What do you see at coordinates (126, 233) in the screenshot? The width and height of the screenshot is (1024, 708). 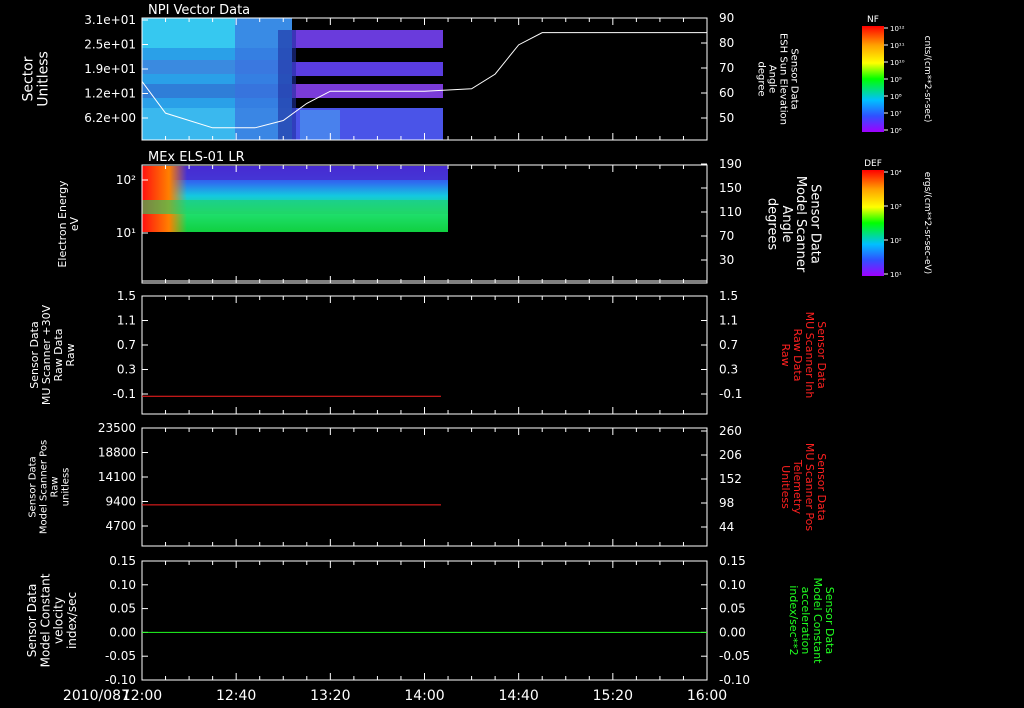 I see `y-tick-label: 10¹` at bounding box center [126, 233].